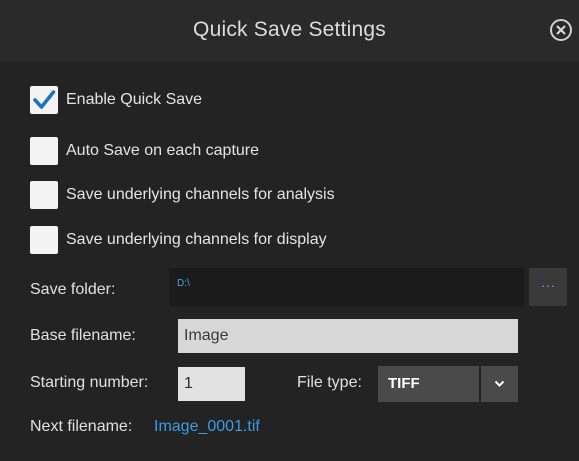 The width and height of the screenshot is (579, 461). What do you see at coordinates (211, 384) in the screenshot?
I see `starting-number-input` at bounding box center [211, 384].